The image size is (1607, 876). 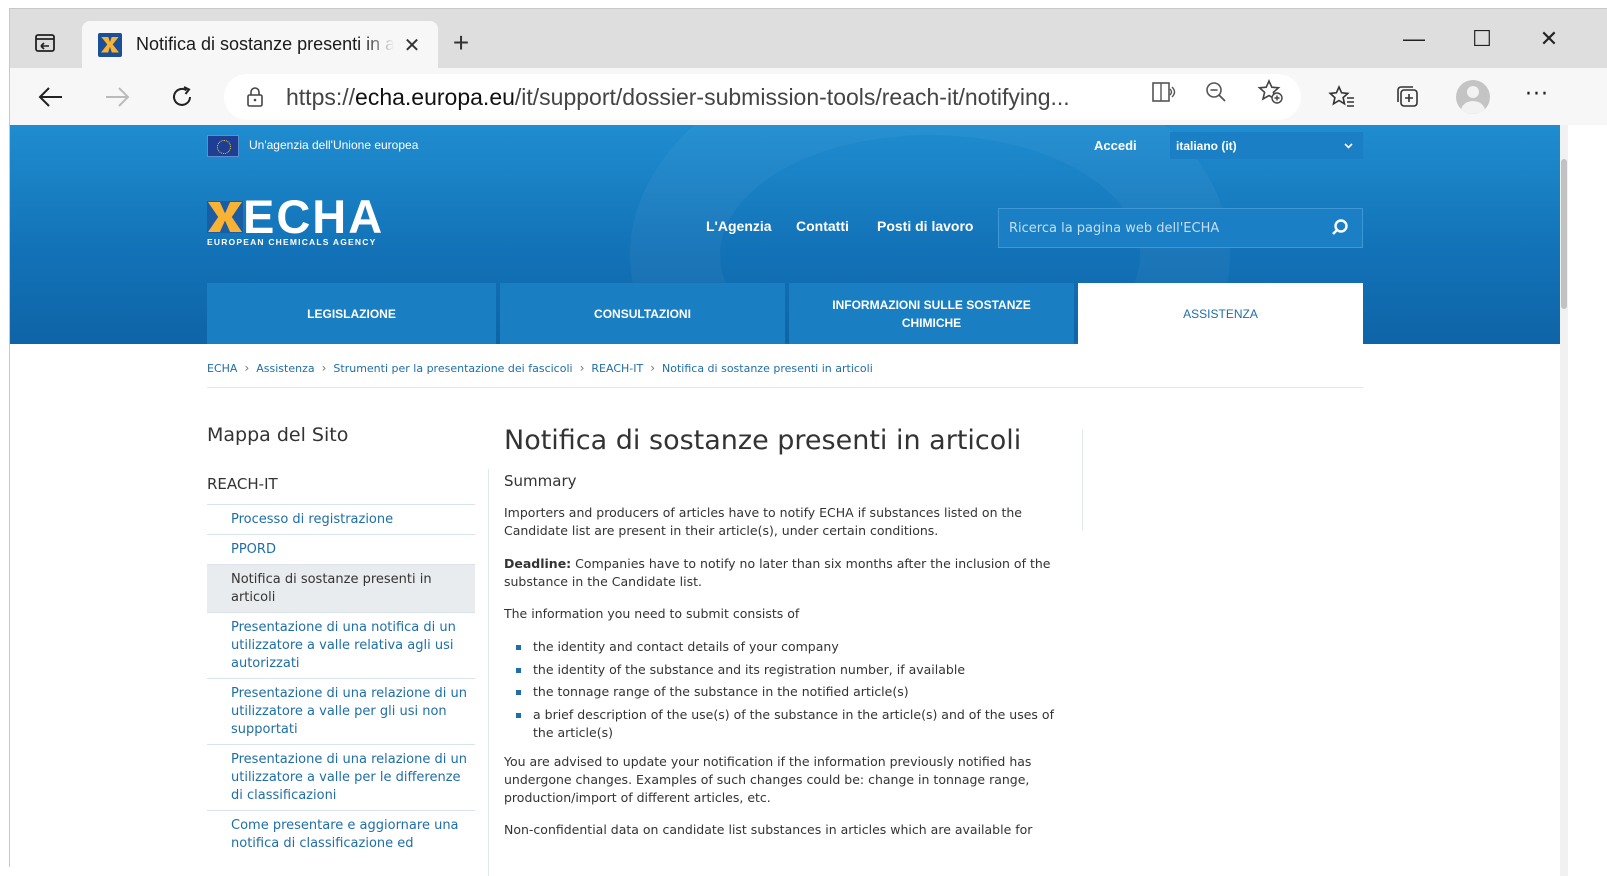 I want to click on site-search-input: Ricerca la pagina web dell'ECHA, so click(x=1180, y=228).